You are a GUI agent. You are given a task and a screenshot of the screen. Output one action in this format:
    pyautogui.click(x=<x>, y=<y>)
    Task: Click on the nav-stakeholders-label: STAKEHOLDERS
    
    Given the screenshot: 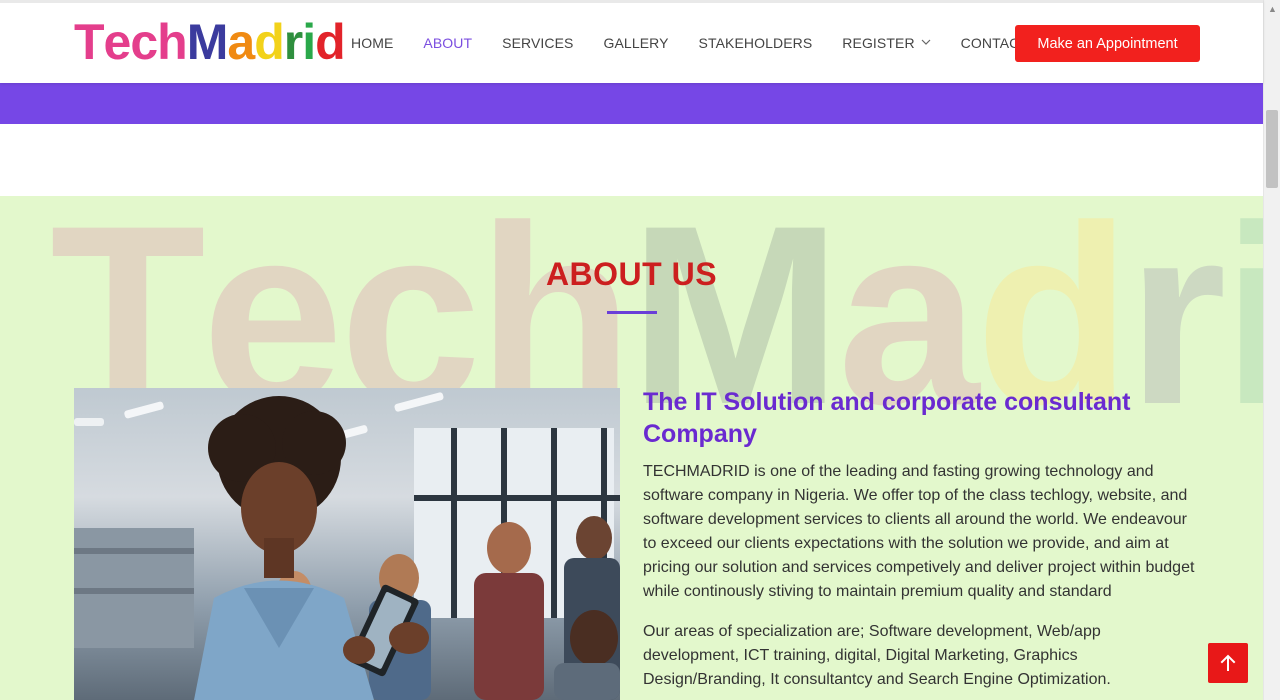 What is the action you would take?
    pyautogui.click(x=755, y=43)
    